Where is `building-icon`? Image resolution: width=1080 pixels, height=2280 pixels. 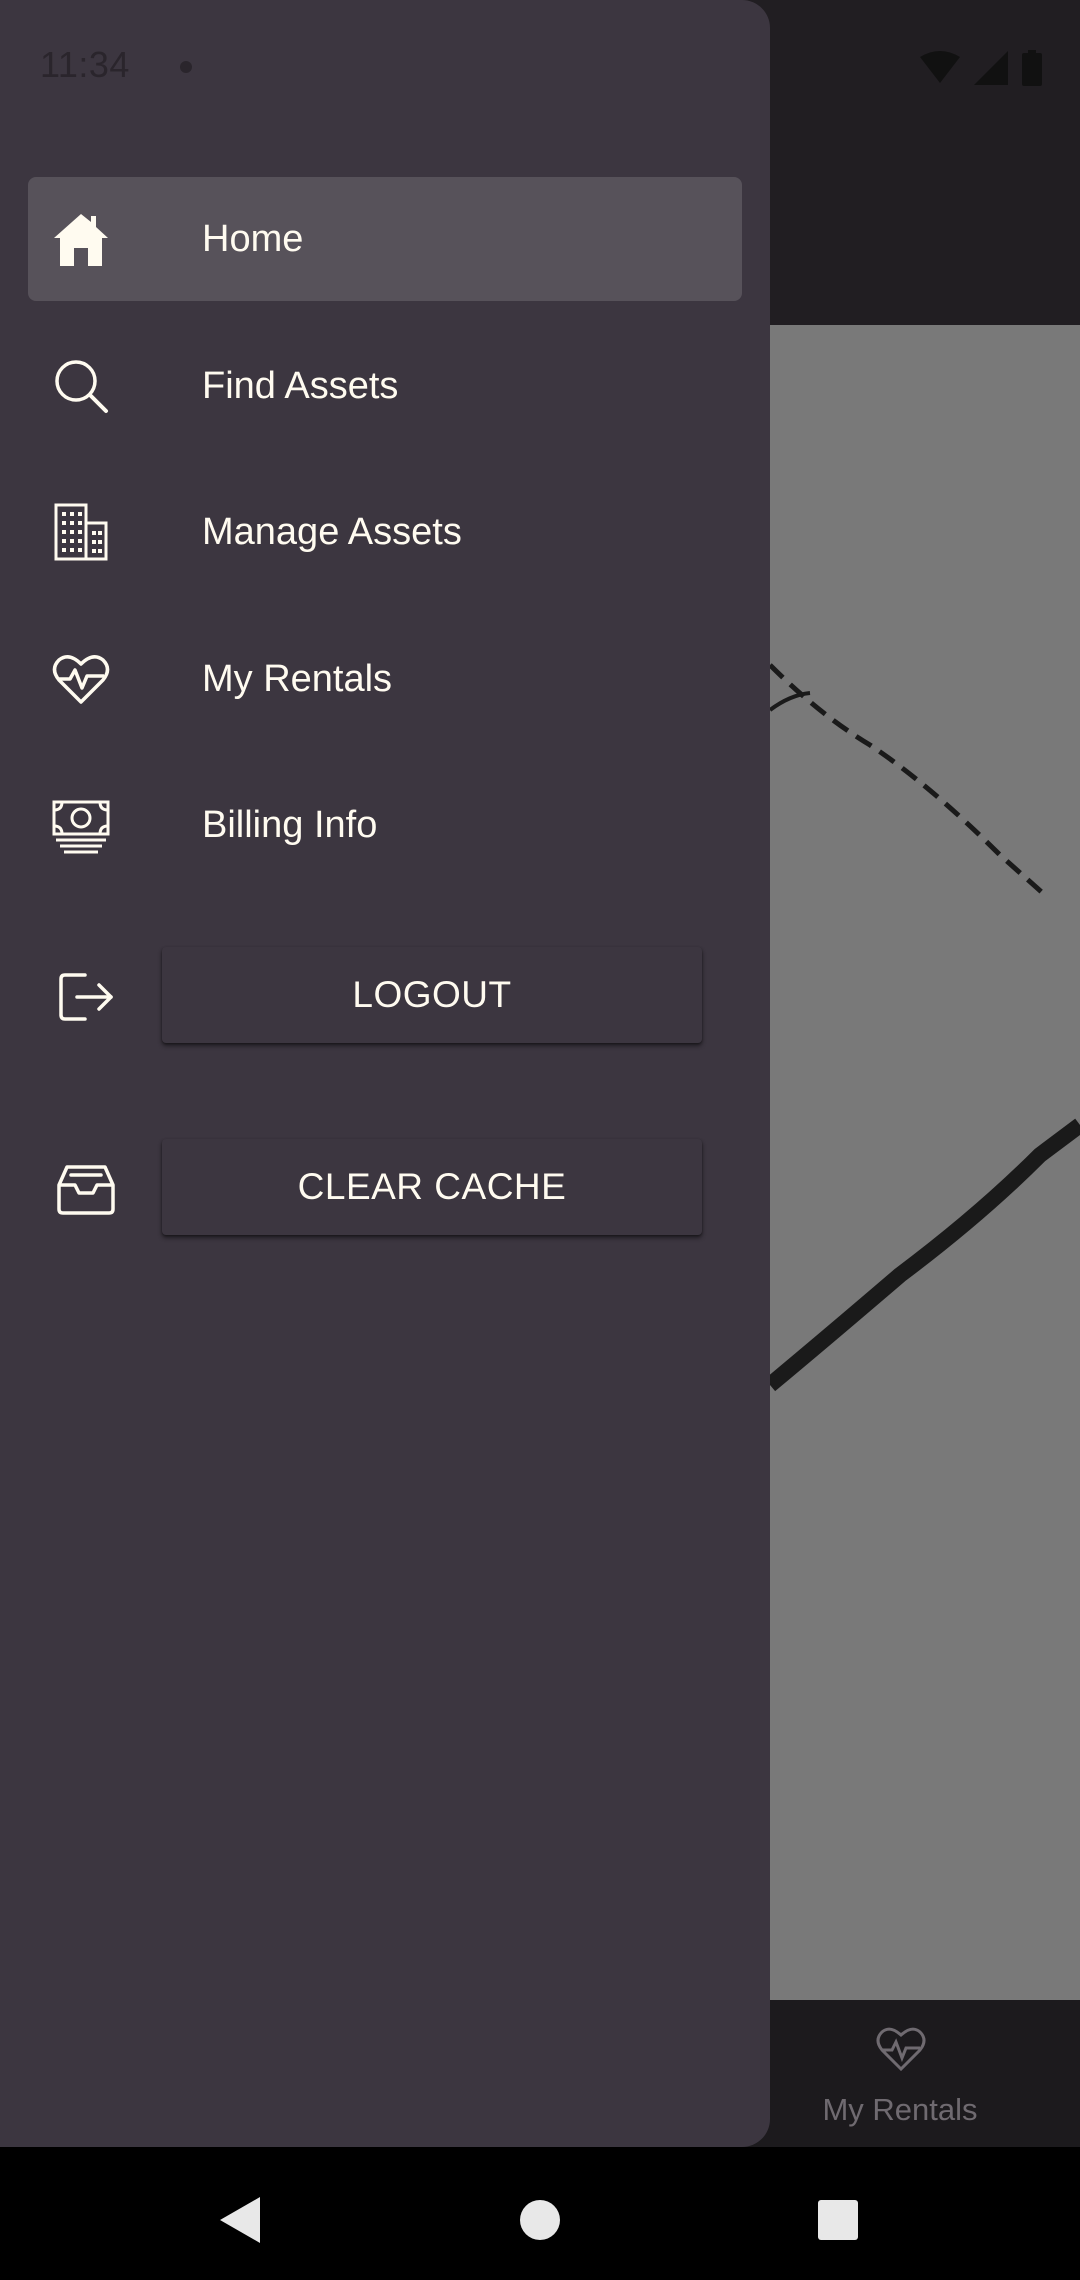
building-icon is located at coordinates (81, 532).